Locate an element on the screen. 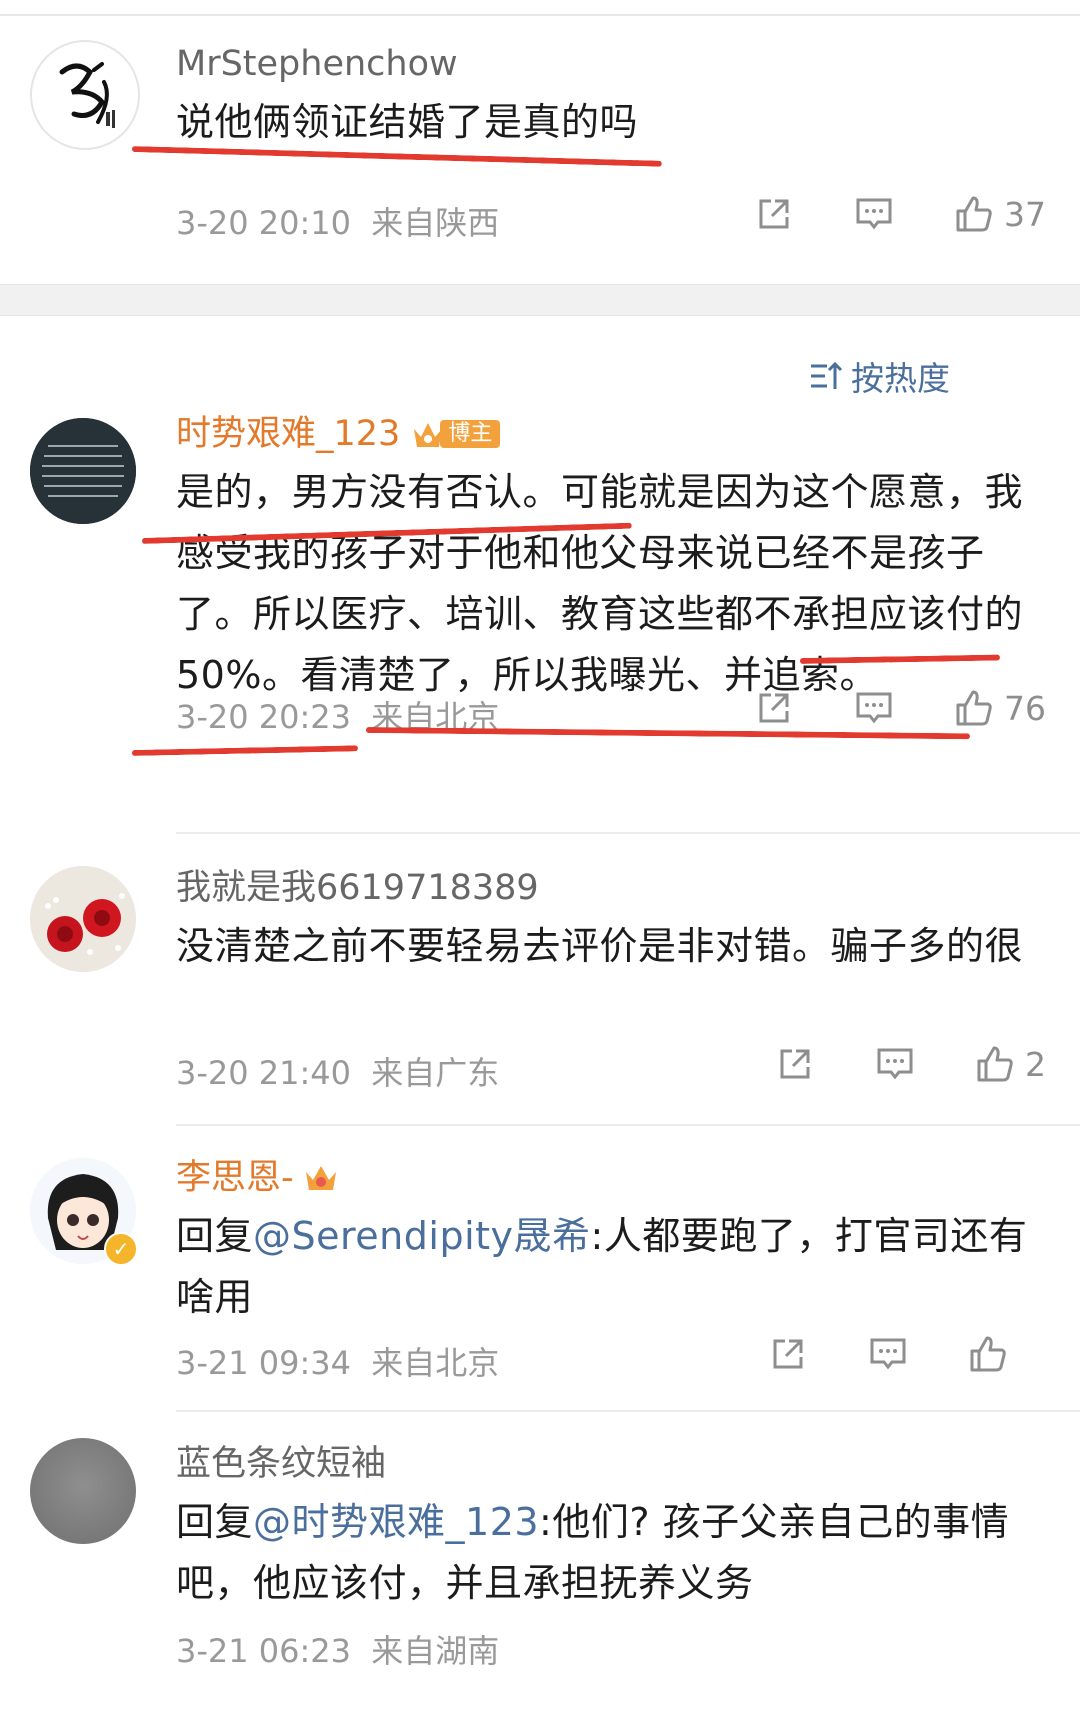 This screenshot has width=1080, height=1715. comment-actions: 76 is located at coordinates (885, 708).